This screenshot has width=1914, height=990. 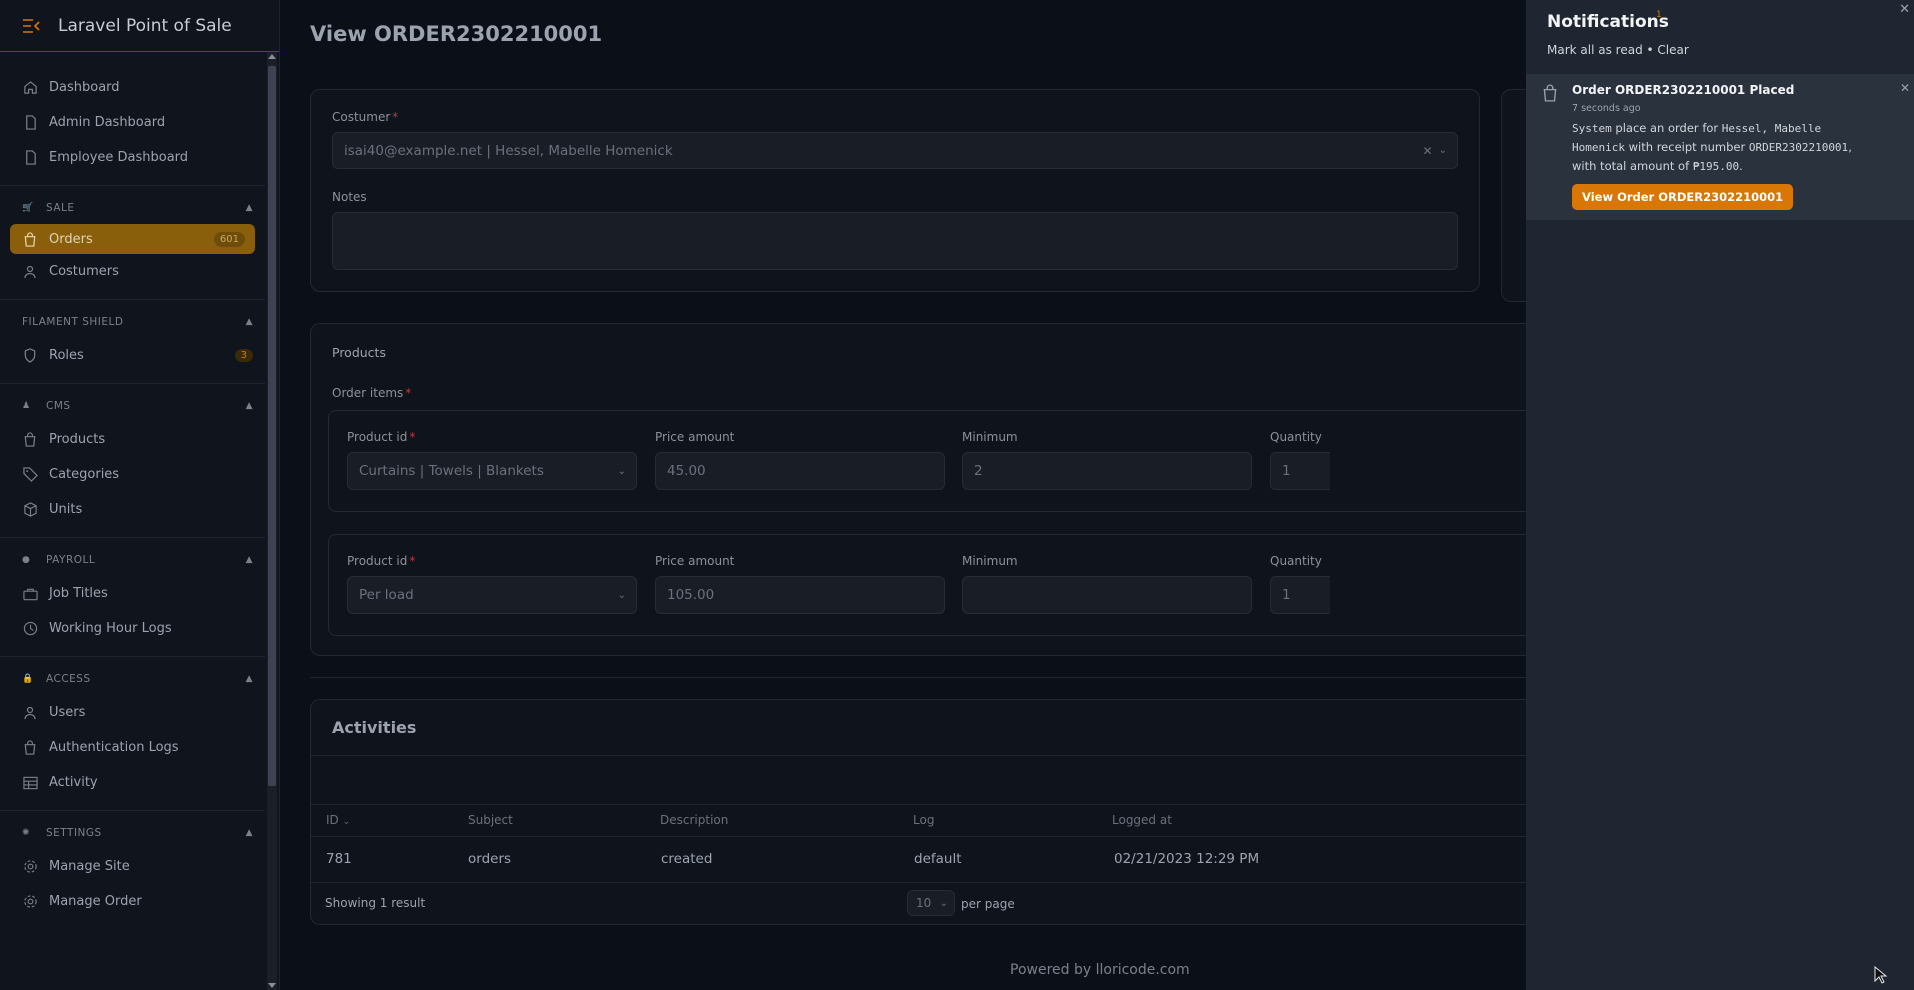 I want to click on sidebar-item-job-titles: Job Titles, so click(x=132, y=593).